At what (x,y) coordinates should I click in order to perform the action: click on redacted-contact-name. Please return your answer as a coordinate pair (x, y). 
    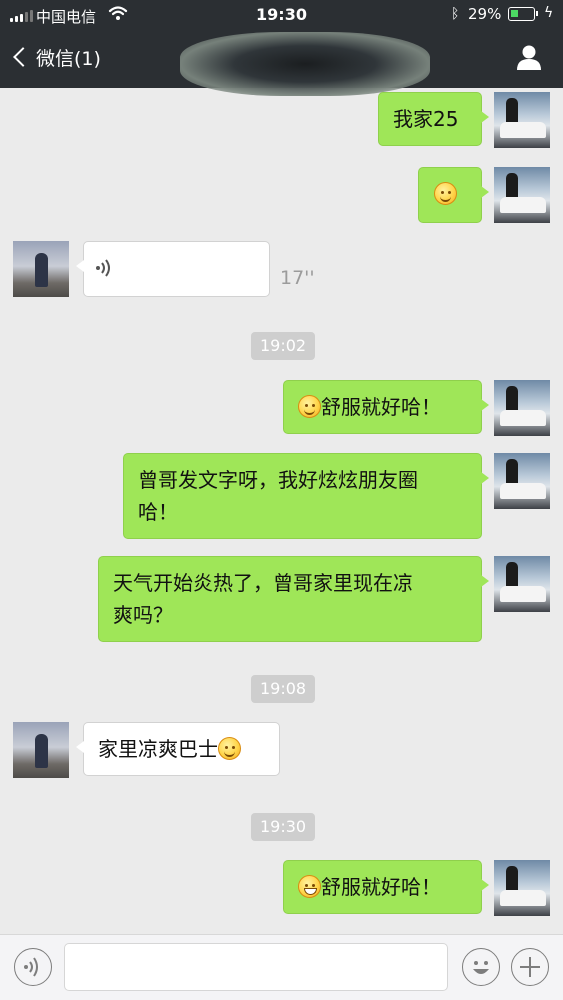
    Looking at the image, I should click on (305, 64).